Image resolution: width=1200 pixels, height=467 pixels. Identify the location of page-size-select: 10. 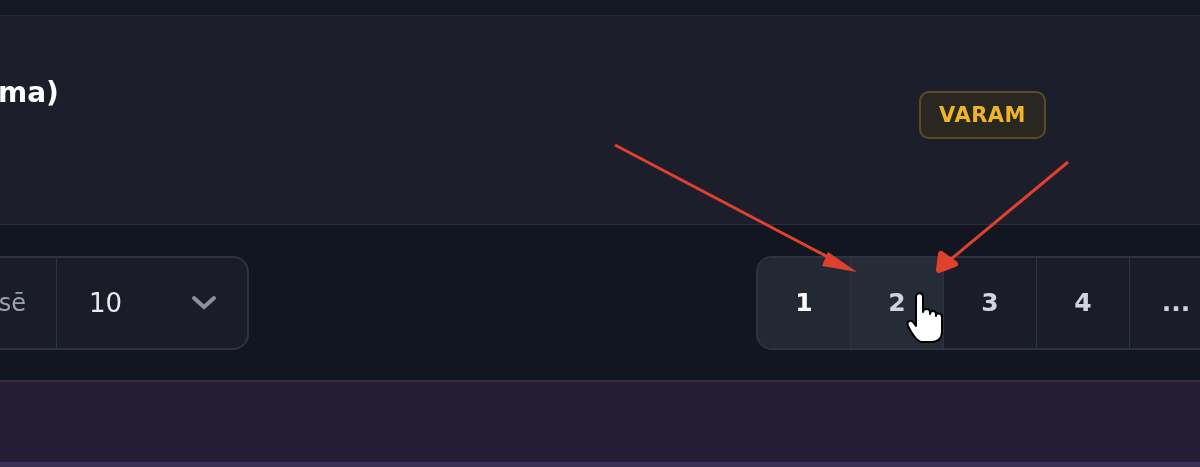
(152, 302).